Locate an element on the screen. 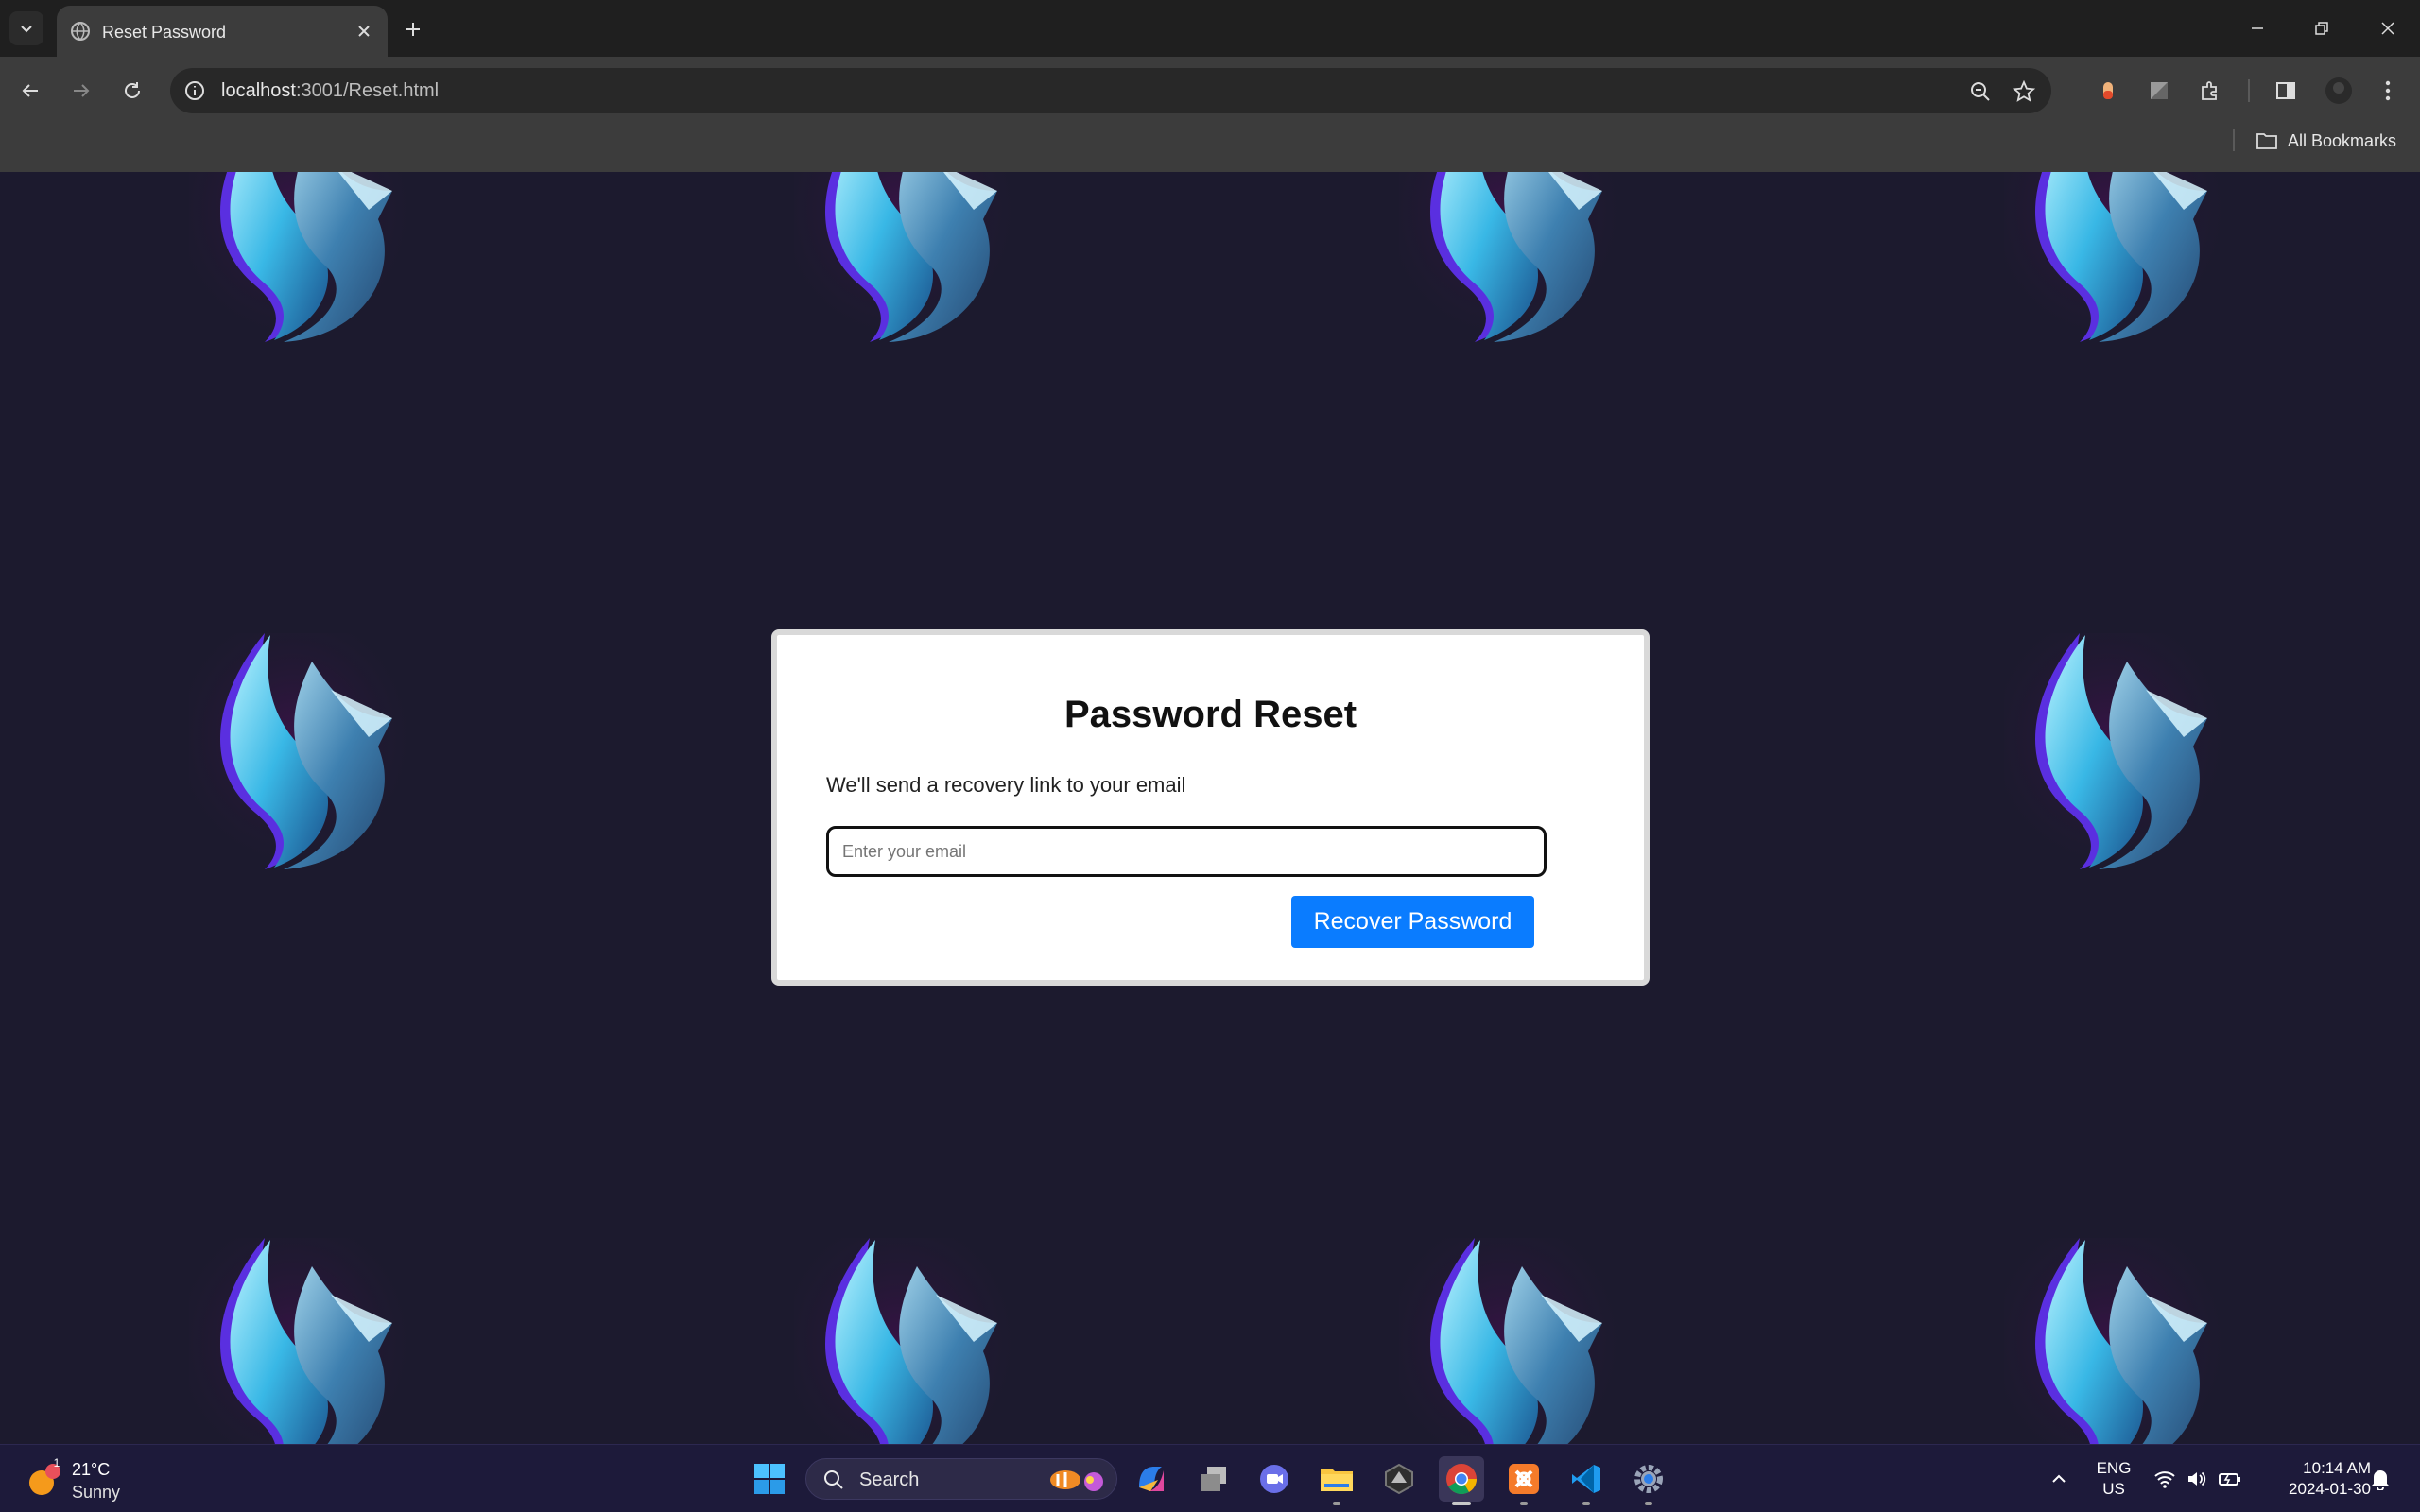 The image size is (2420, 1512). taskbar-chrome is located at coordinates (1461, 1480).